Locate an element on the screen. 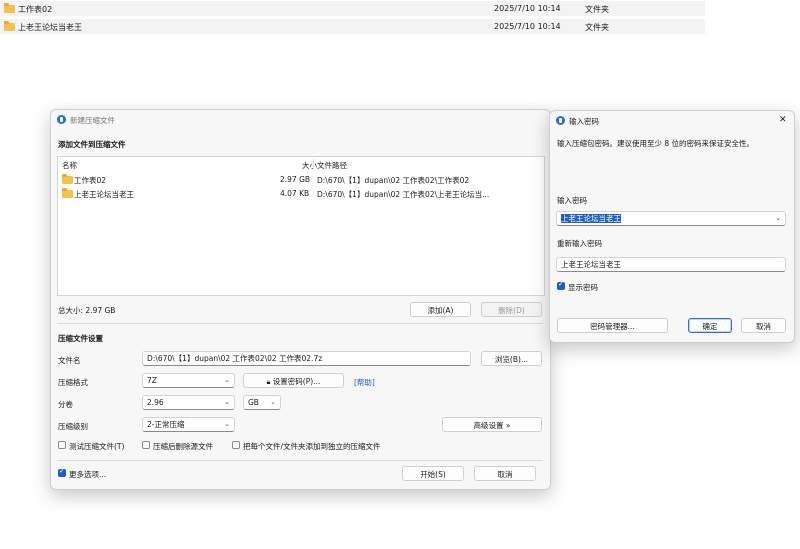 The width and height of the screenshot is (800, 549). help-link: [帮助] is located at coordinates (364, 382).